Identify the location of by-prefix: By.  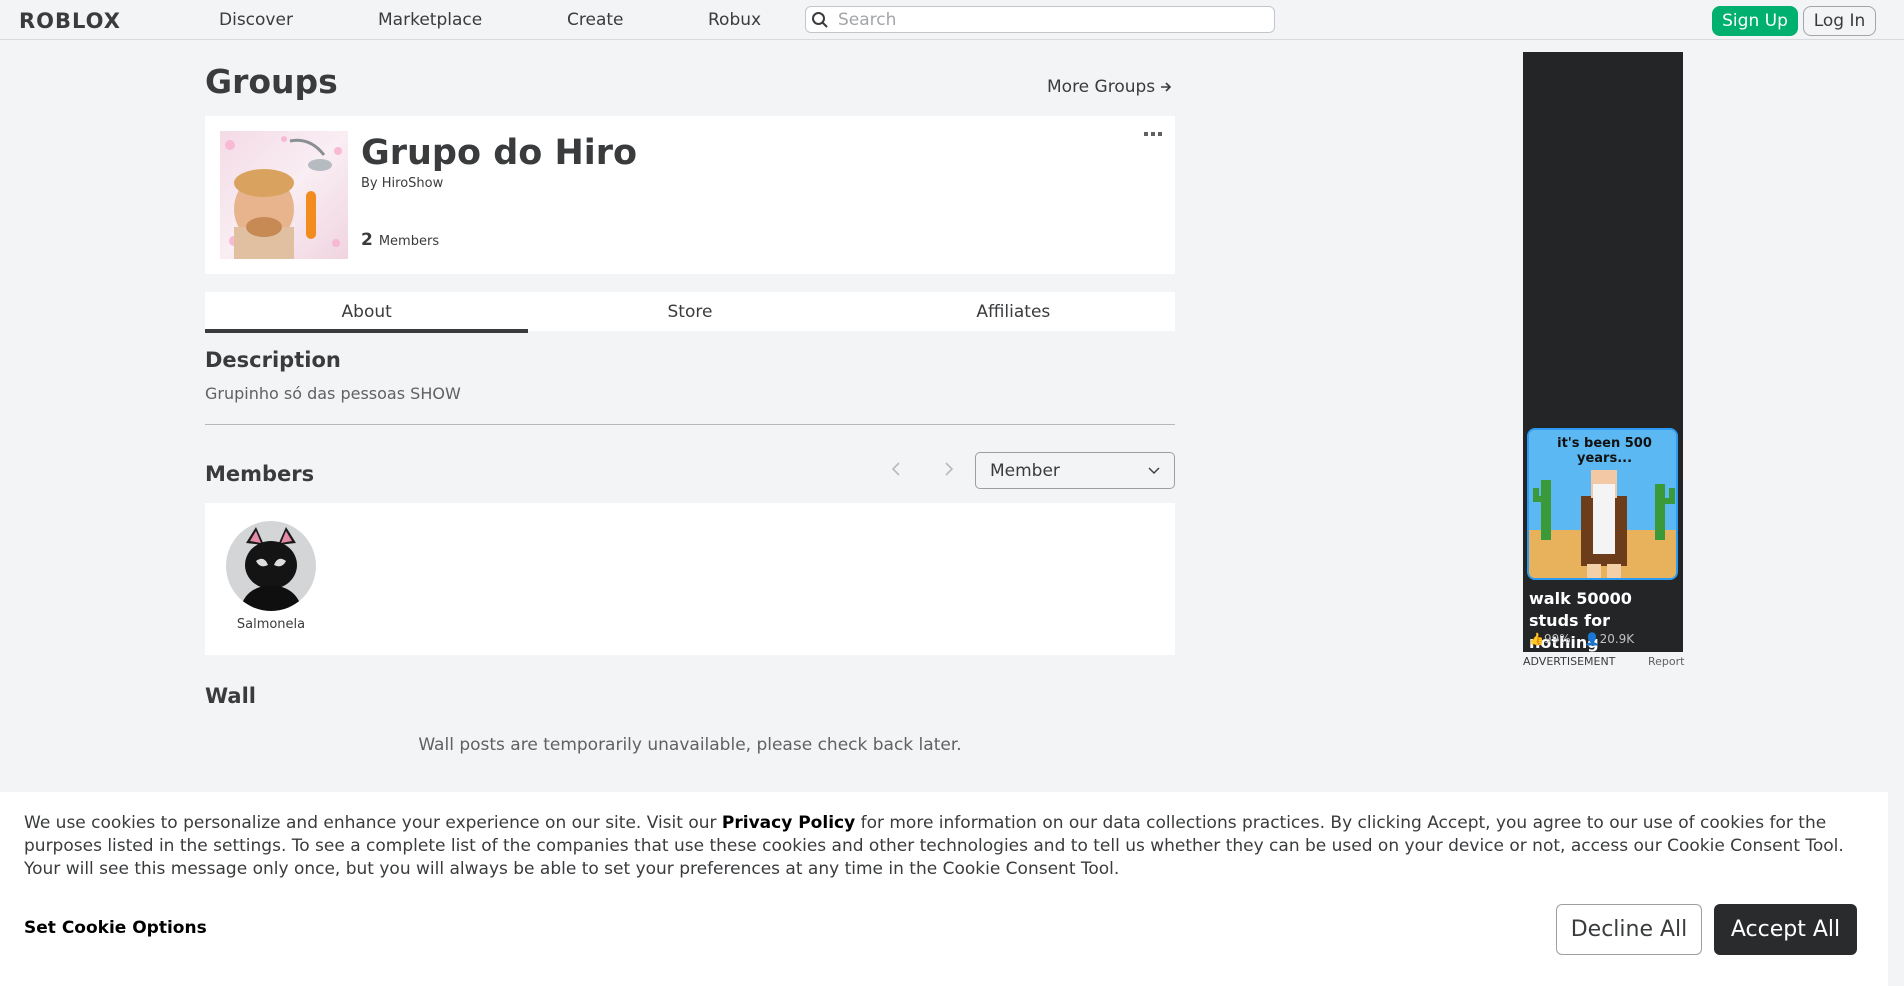
(369, 183).